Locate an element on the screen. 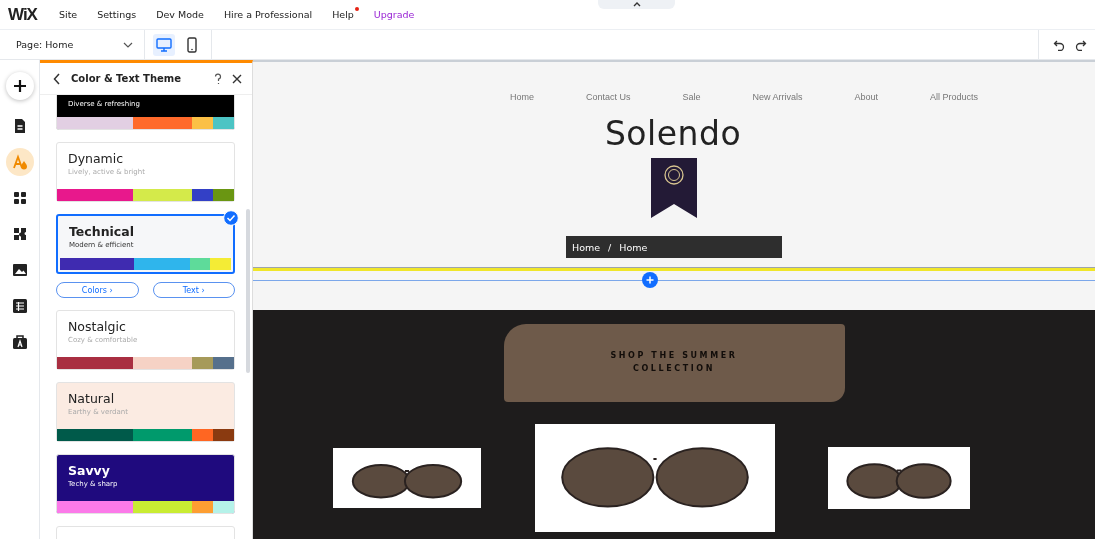 Image resolution: width=1095 pixels, height=539 pixels. theme-option-button: Colors › is located at coordinates (97, 290).